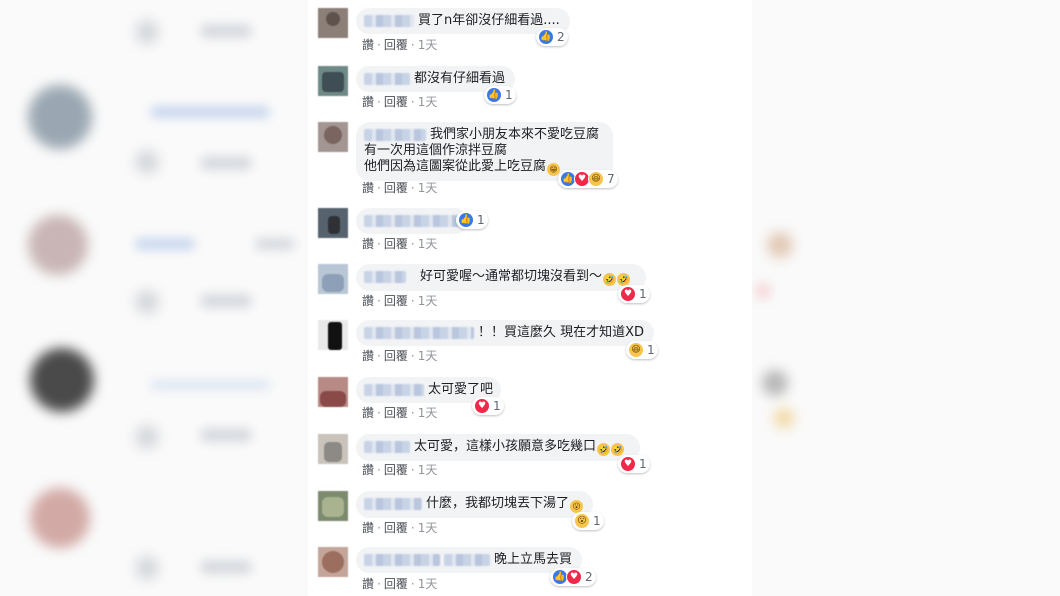  I want to click on heart-icon: ♥, so click(574, 577).